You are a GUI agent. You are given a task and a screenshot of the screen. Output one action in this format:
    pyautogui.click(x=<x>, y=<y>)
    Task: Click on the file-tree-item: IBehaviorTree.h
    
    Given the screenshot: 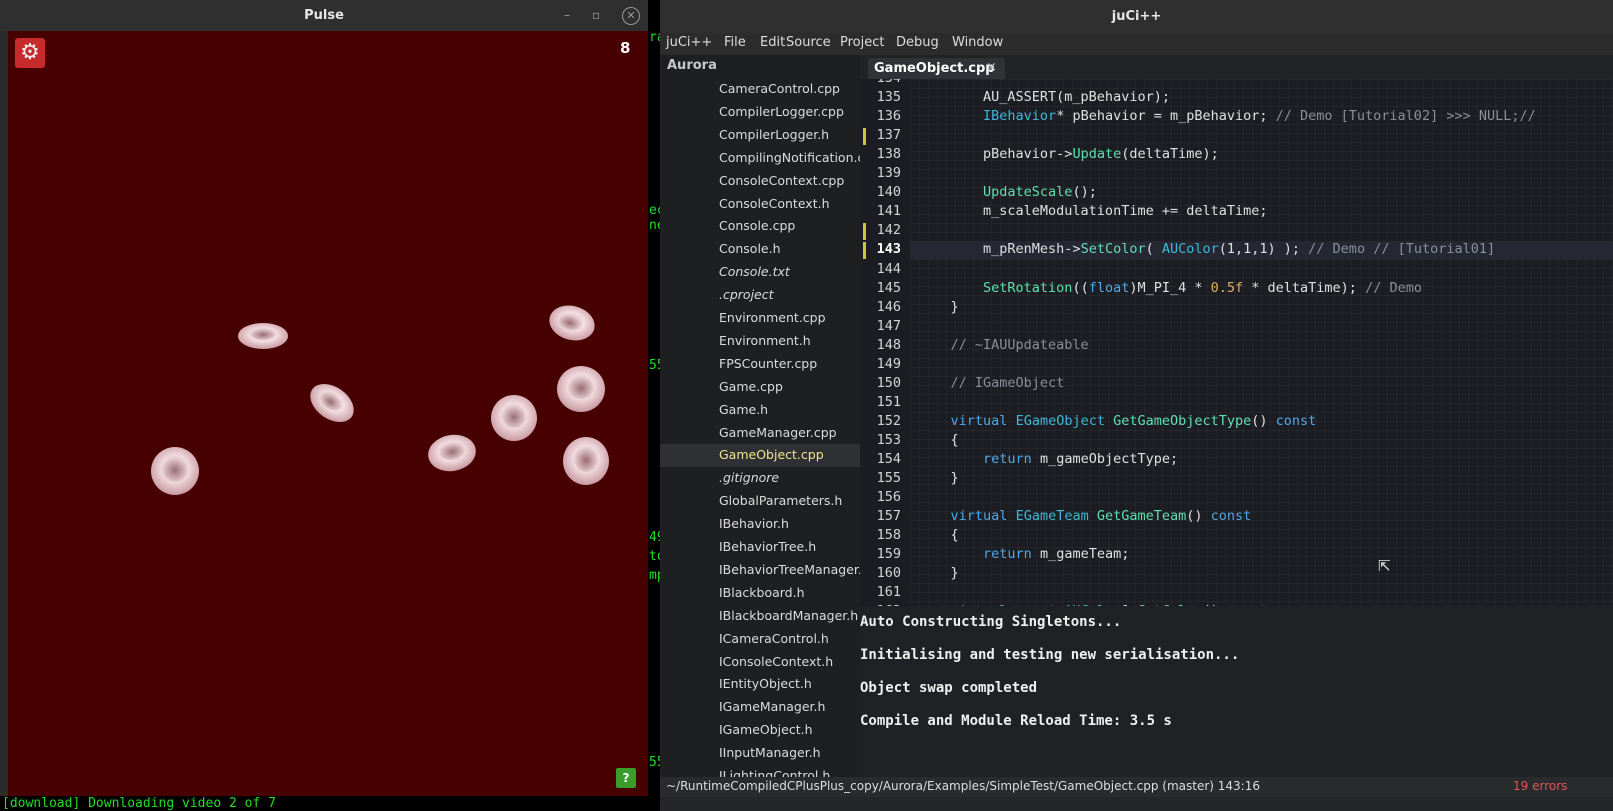 What is the action you would take?
    pyautogui.click(x=760, y=547)
    